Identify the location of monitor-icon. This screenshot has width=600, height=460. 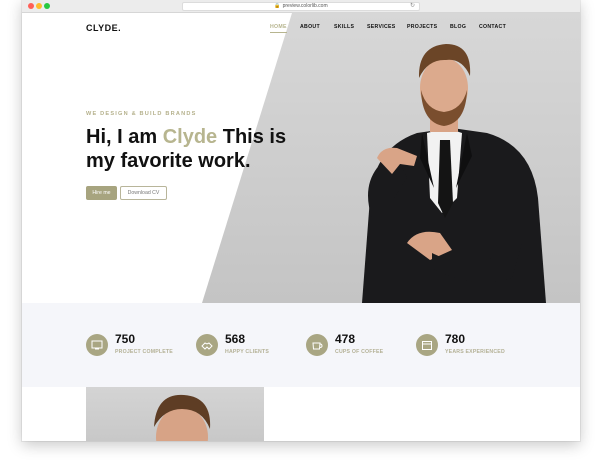
(97, 345).